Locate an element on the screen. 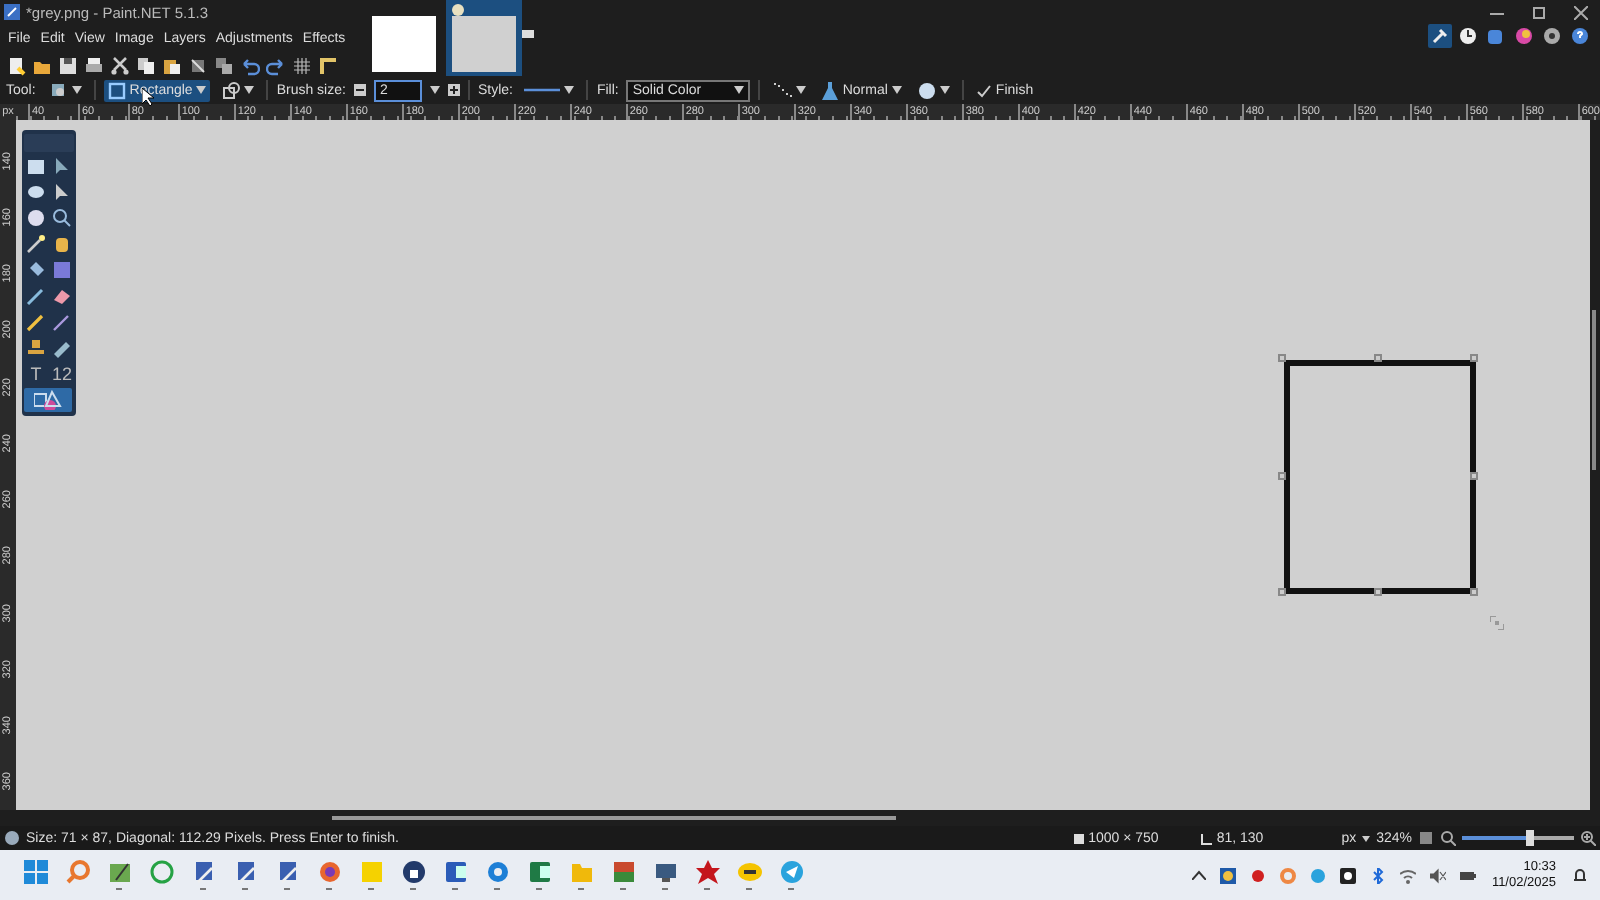  zoom-icon is located at coordinates (62, 218).